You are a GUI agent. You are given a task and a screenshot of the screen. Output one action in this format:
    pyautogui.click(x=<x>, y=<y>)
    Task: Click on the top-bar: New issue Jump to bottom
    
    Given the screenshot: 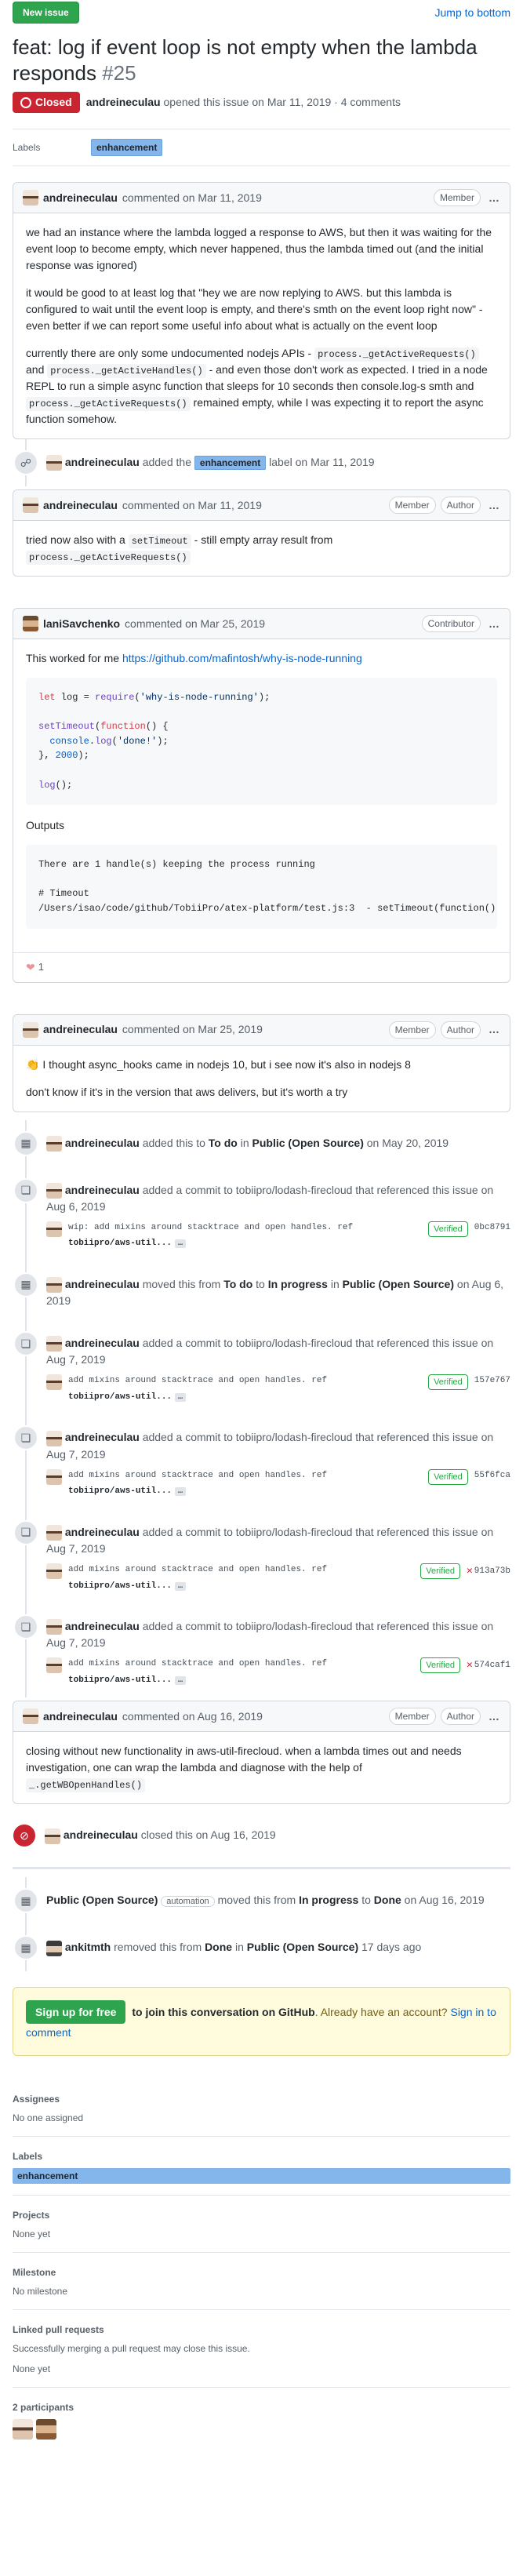 What is the action you would take?
    pyautogui.click(x=261, y=12)
    